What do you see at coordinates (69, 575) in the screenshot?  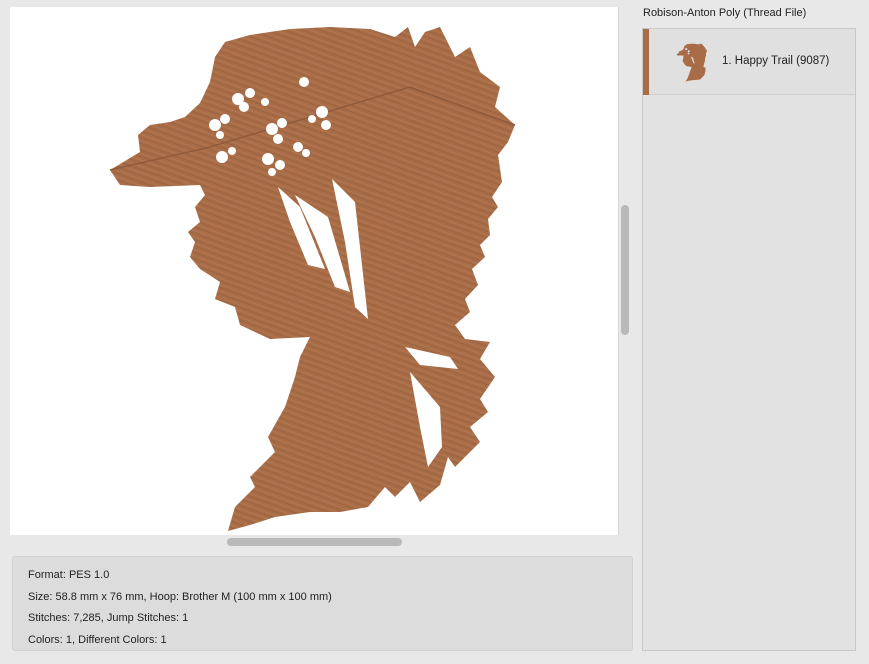 I see `format-info: Format: PES 1.0` at bounding box center [69, 575].